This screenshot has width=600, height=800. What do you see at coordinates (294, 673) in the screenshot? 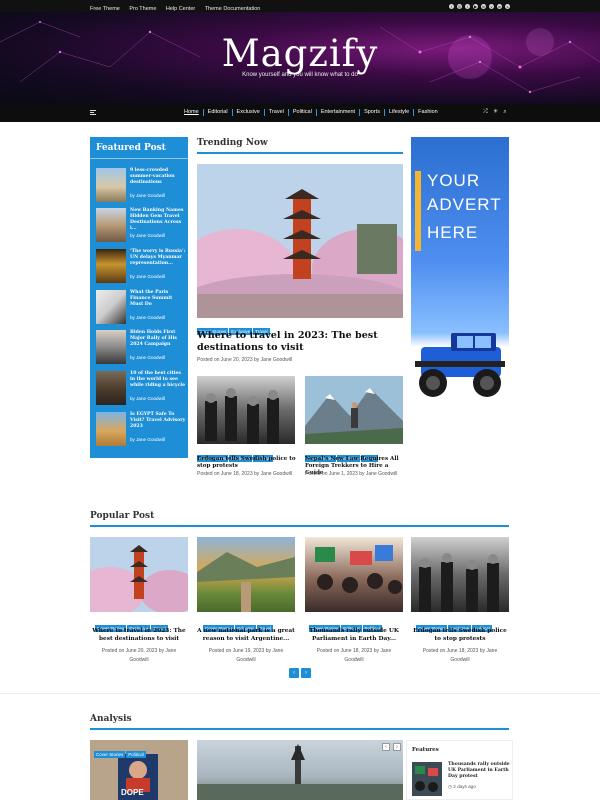
I see `popular-prev-button: ‹` at bounding box center [294, 673].